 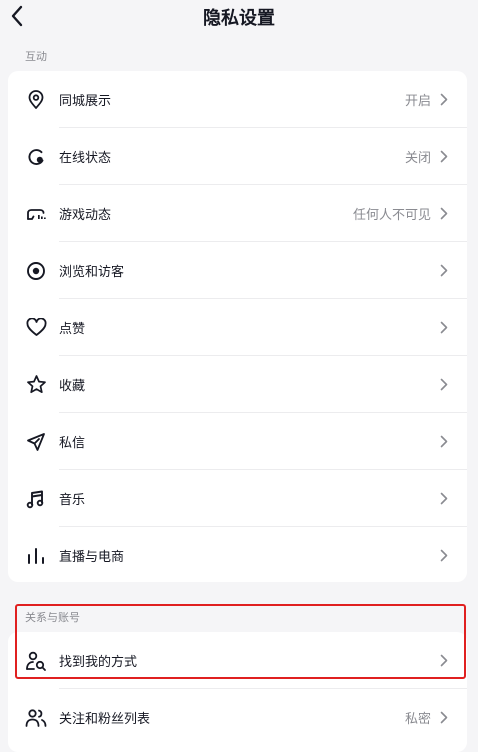 What do you see at coordinates (85, 158) in the screenshot?
I see `row-label: 在线状态` at bounding box center [85, 158].